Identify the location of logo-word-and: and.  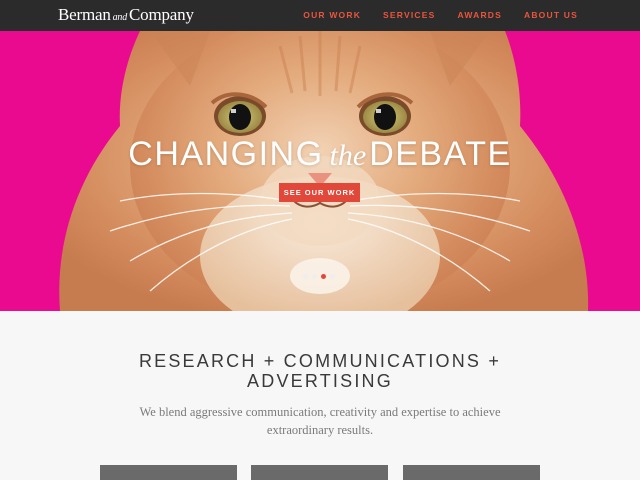
(120, 17).